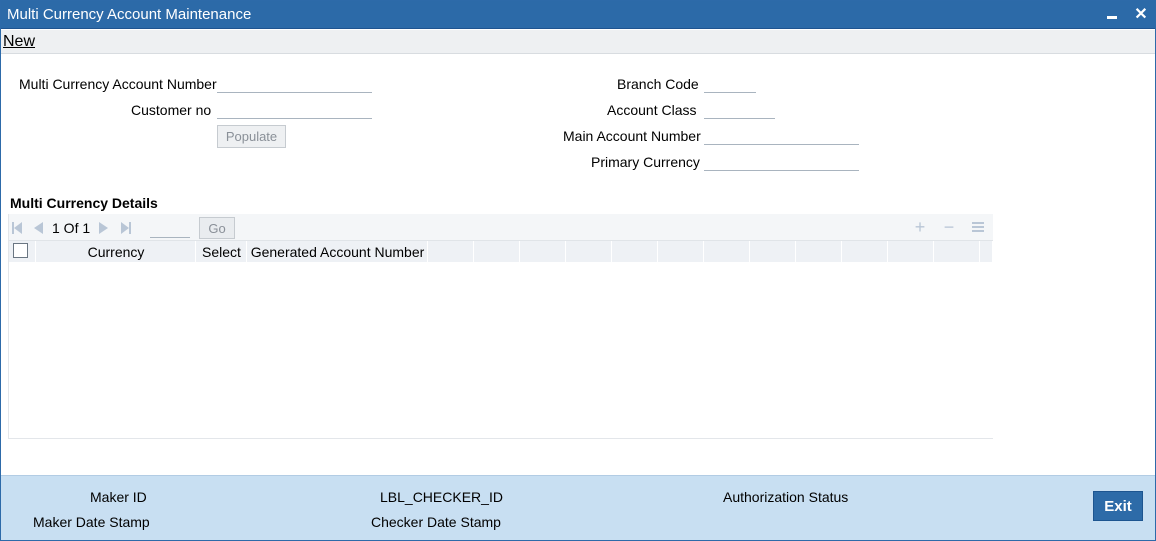  Describe the element at coordinates (116, 252) in the screenshot. I see `column-header-currency: Currency` at that location.